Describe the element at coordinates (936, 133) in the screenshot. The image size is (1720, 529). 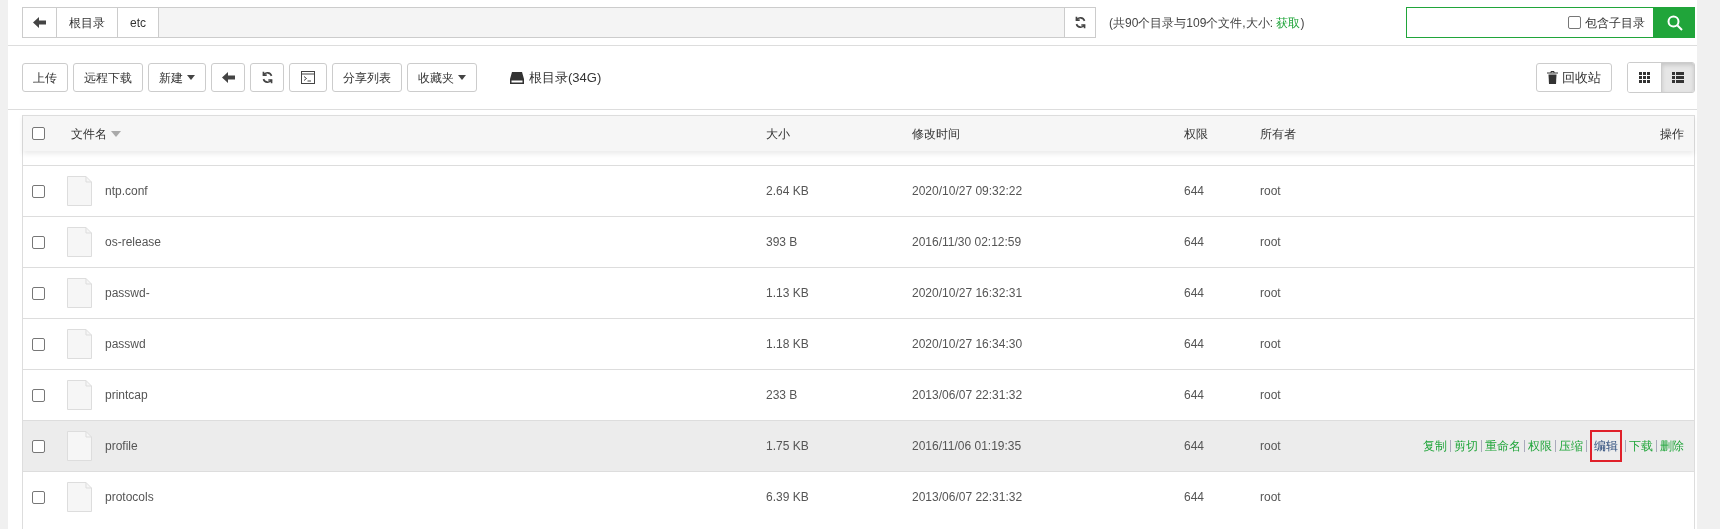
I see `column-header: 修改时间` at that location.